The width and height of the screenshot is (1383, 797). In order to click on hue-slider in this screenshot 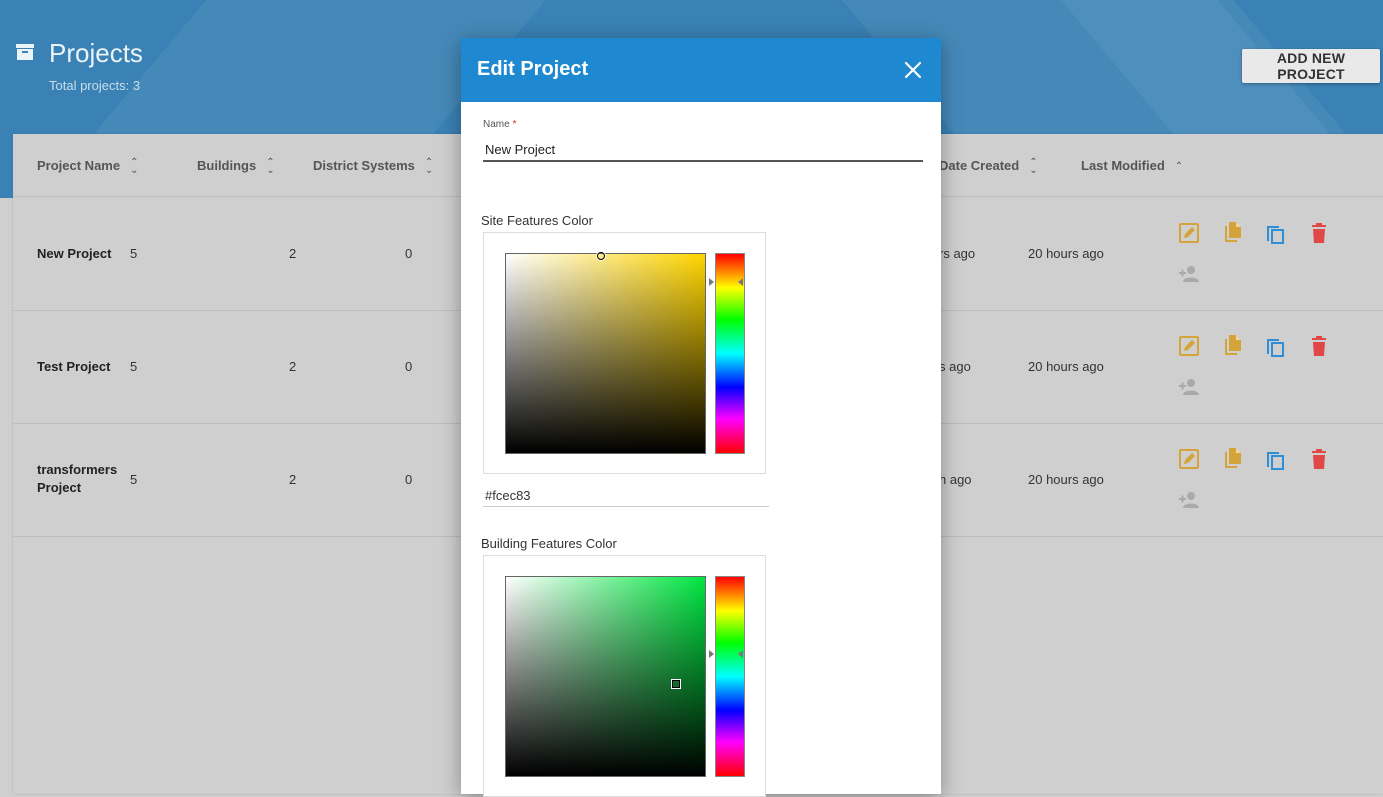, I will do `click(730, 676)`.